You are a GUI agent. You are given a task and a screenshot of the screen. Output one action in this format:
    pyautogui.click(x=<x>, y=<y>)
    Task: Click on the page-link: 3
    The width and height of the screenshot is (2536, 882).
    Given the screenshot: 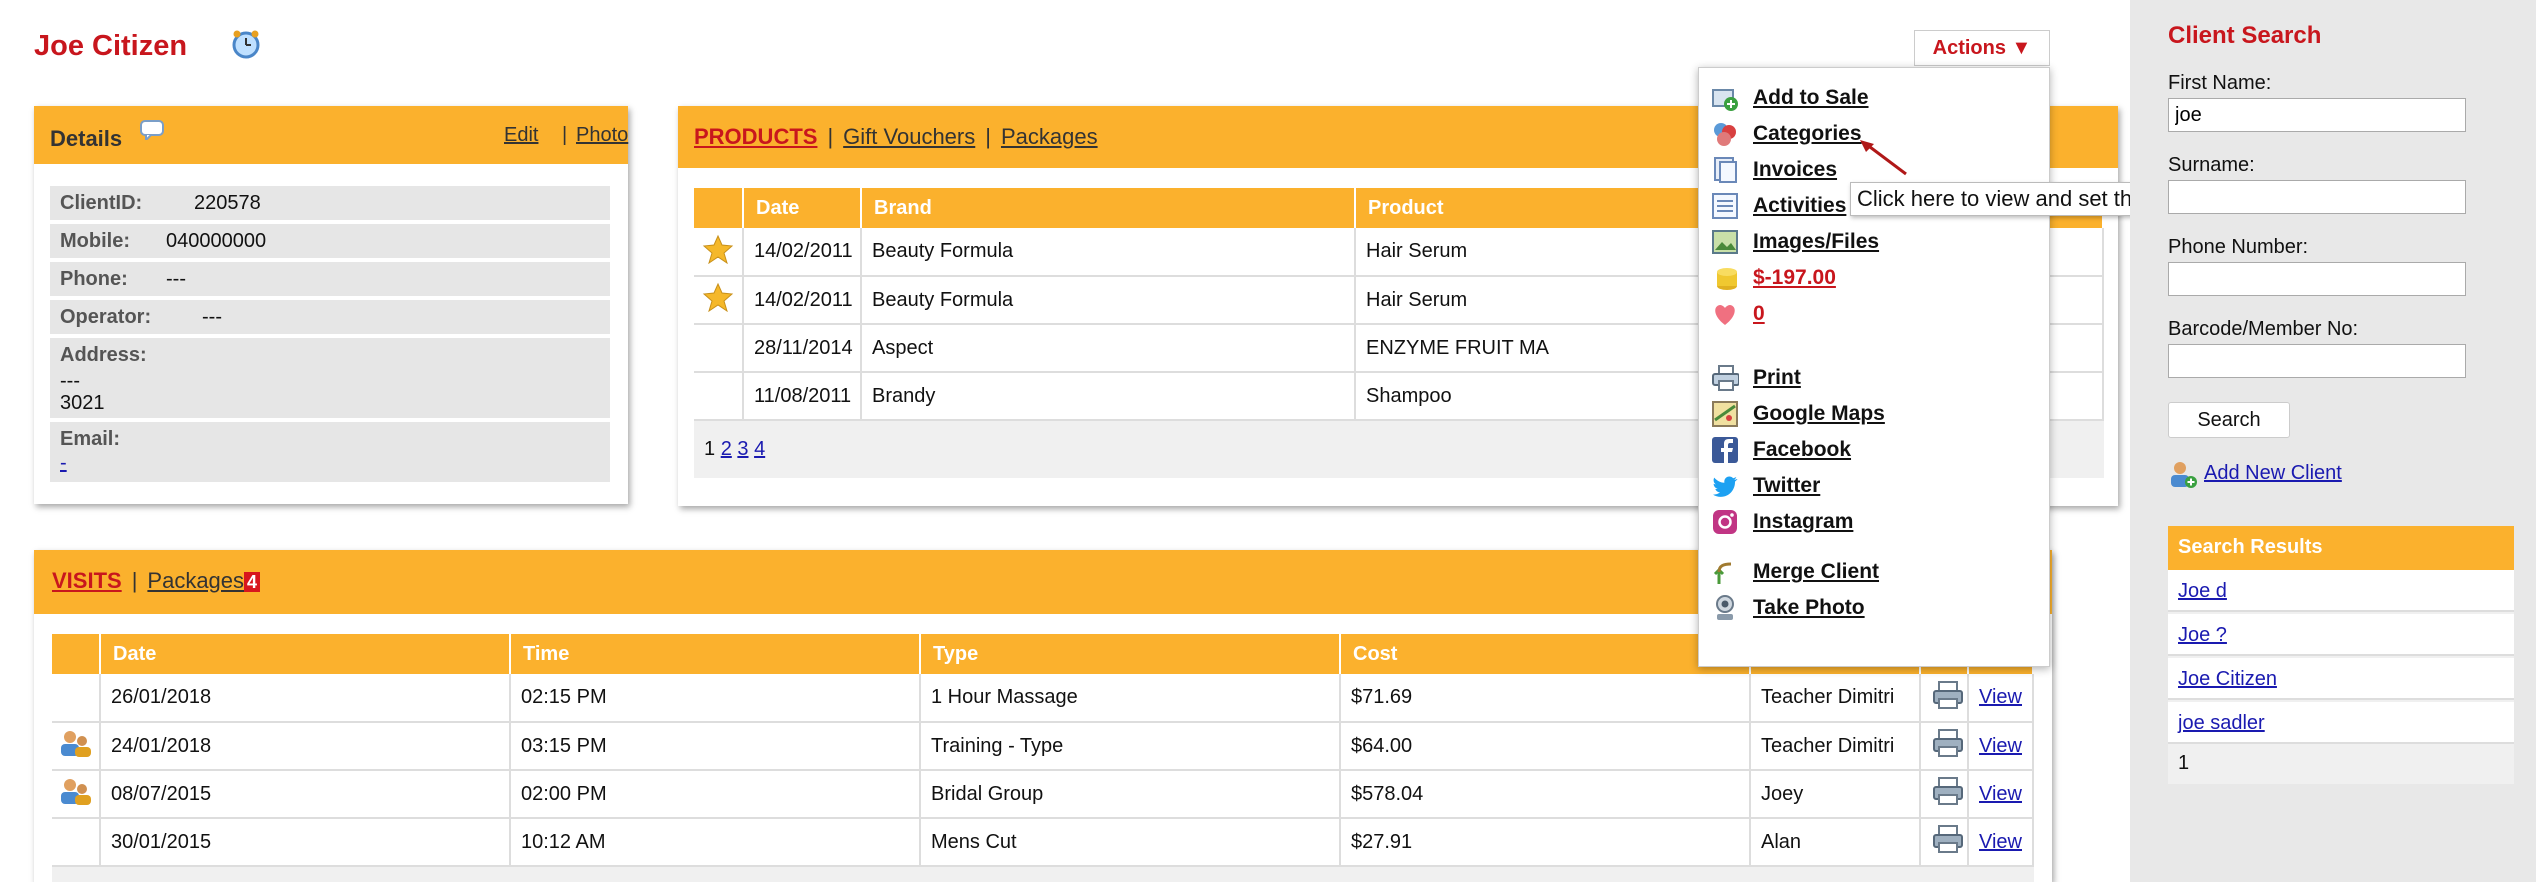 What is the action you would take?
    pyautogui.click(x=742, y=449)
    